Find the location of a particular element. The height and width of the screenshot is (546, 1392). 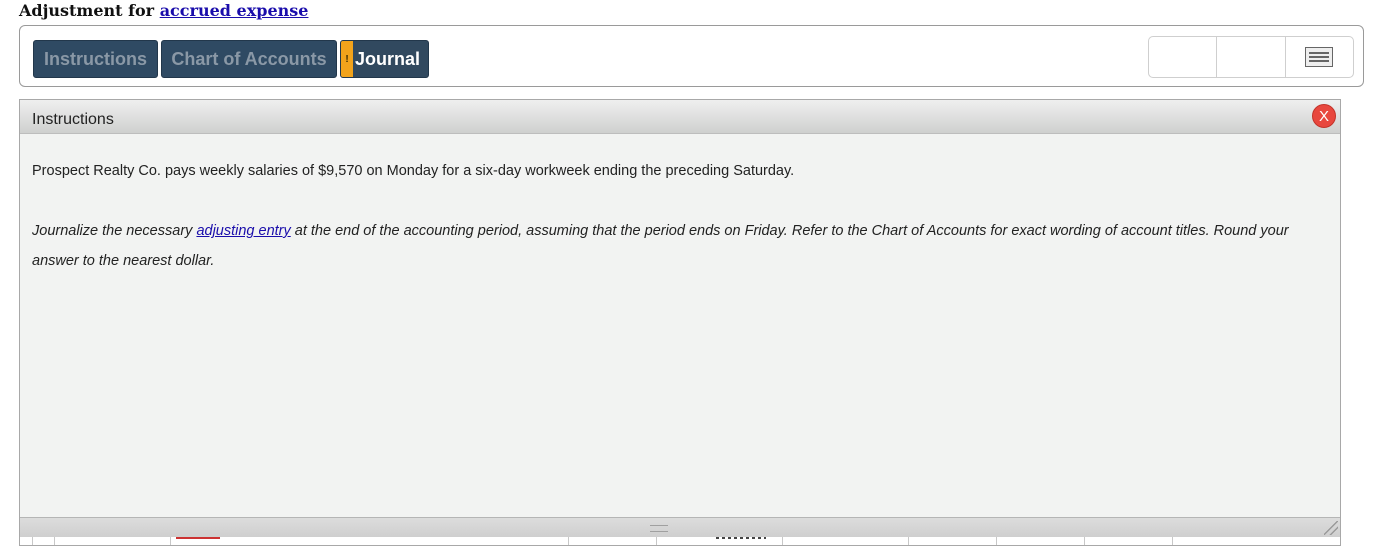

menu-icon is located at coordinates (1319, 57).